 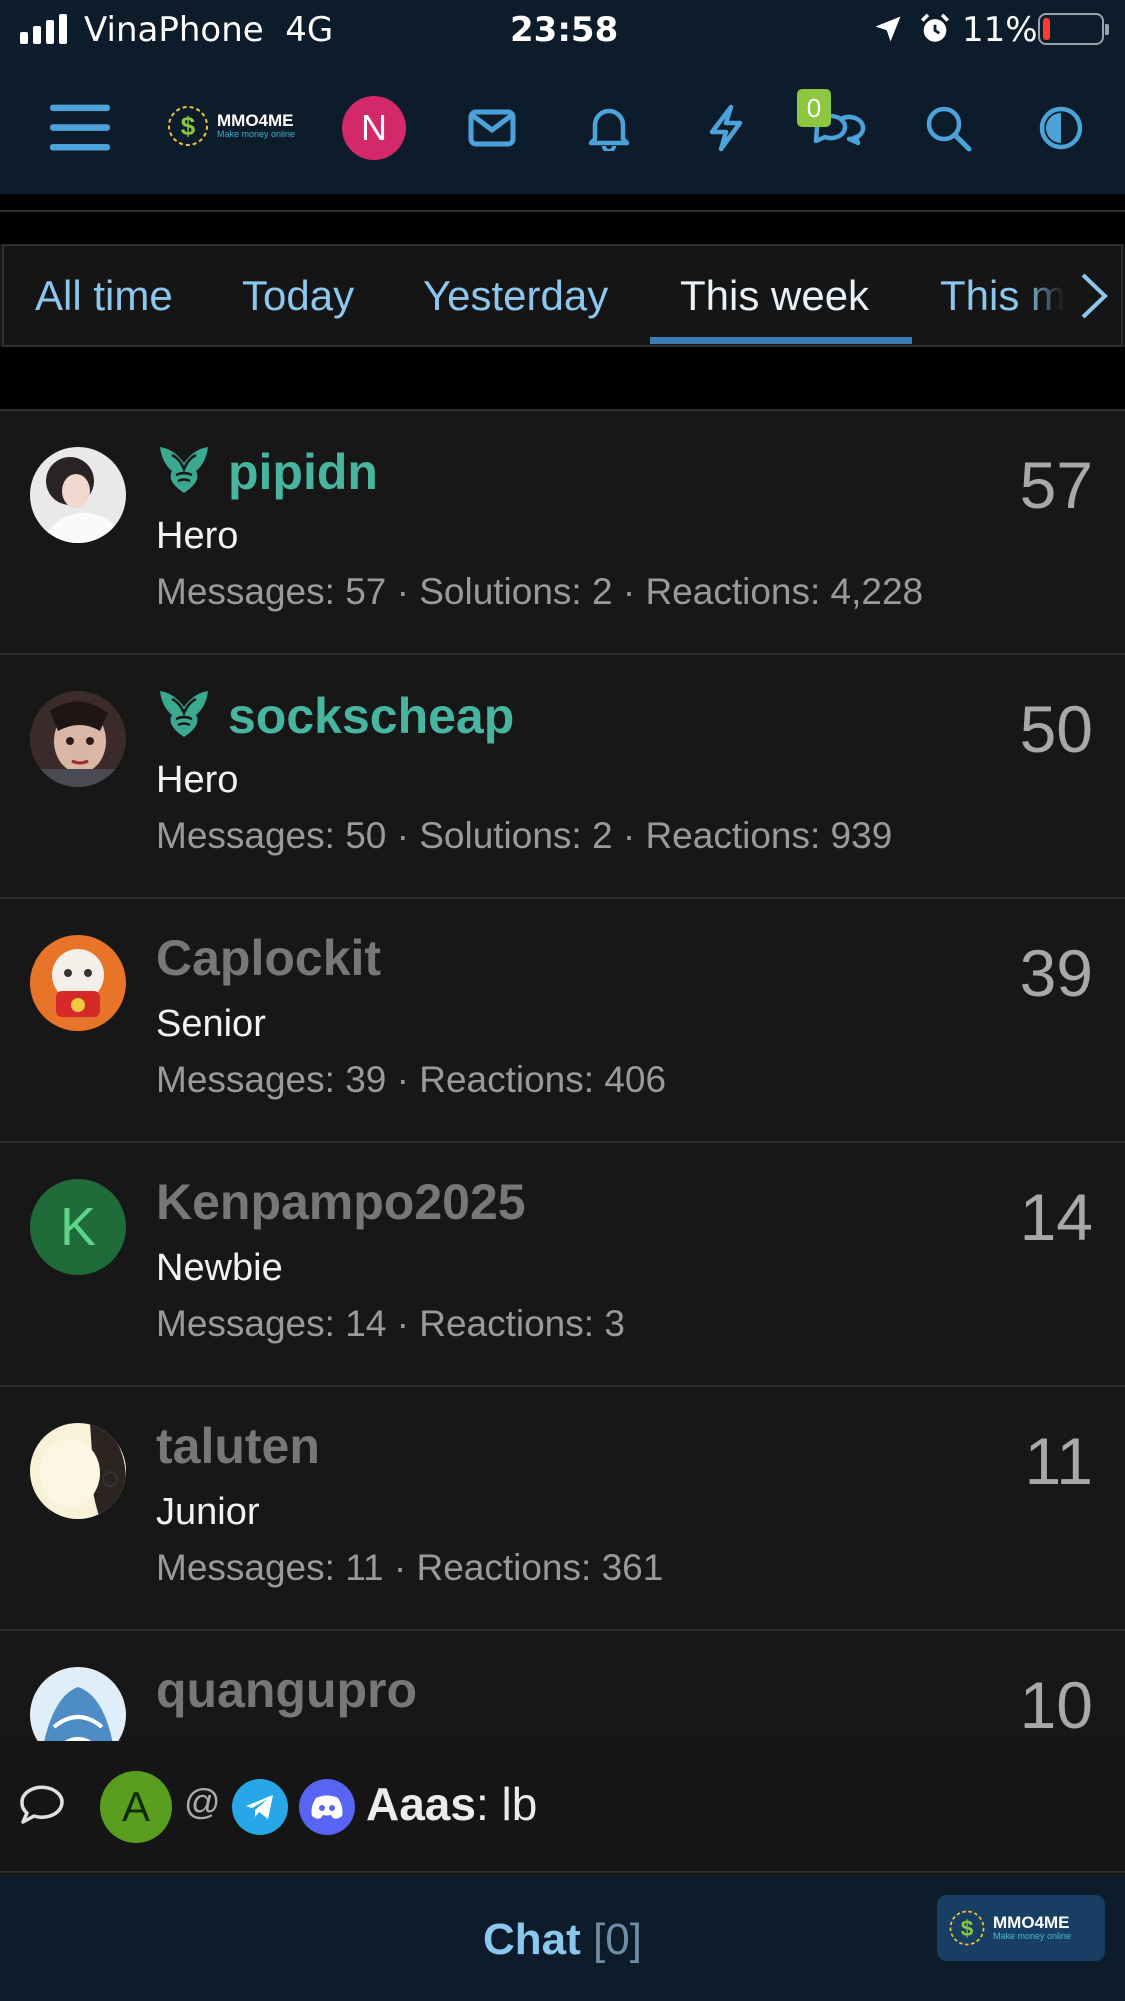 What do you see at coordinates (104, 295) in the screenshot?
I see `tab-all-time: All time` at bounding box center [104, 295].